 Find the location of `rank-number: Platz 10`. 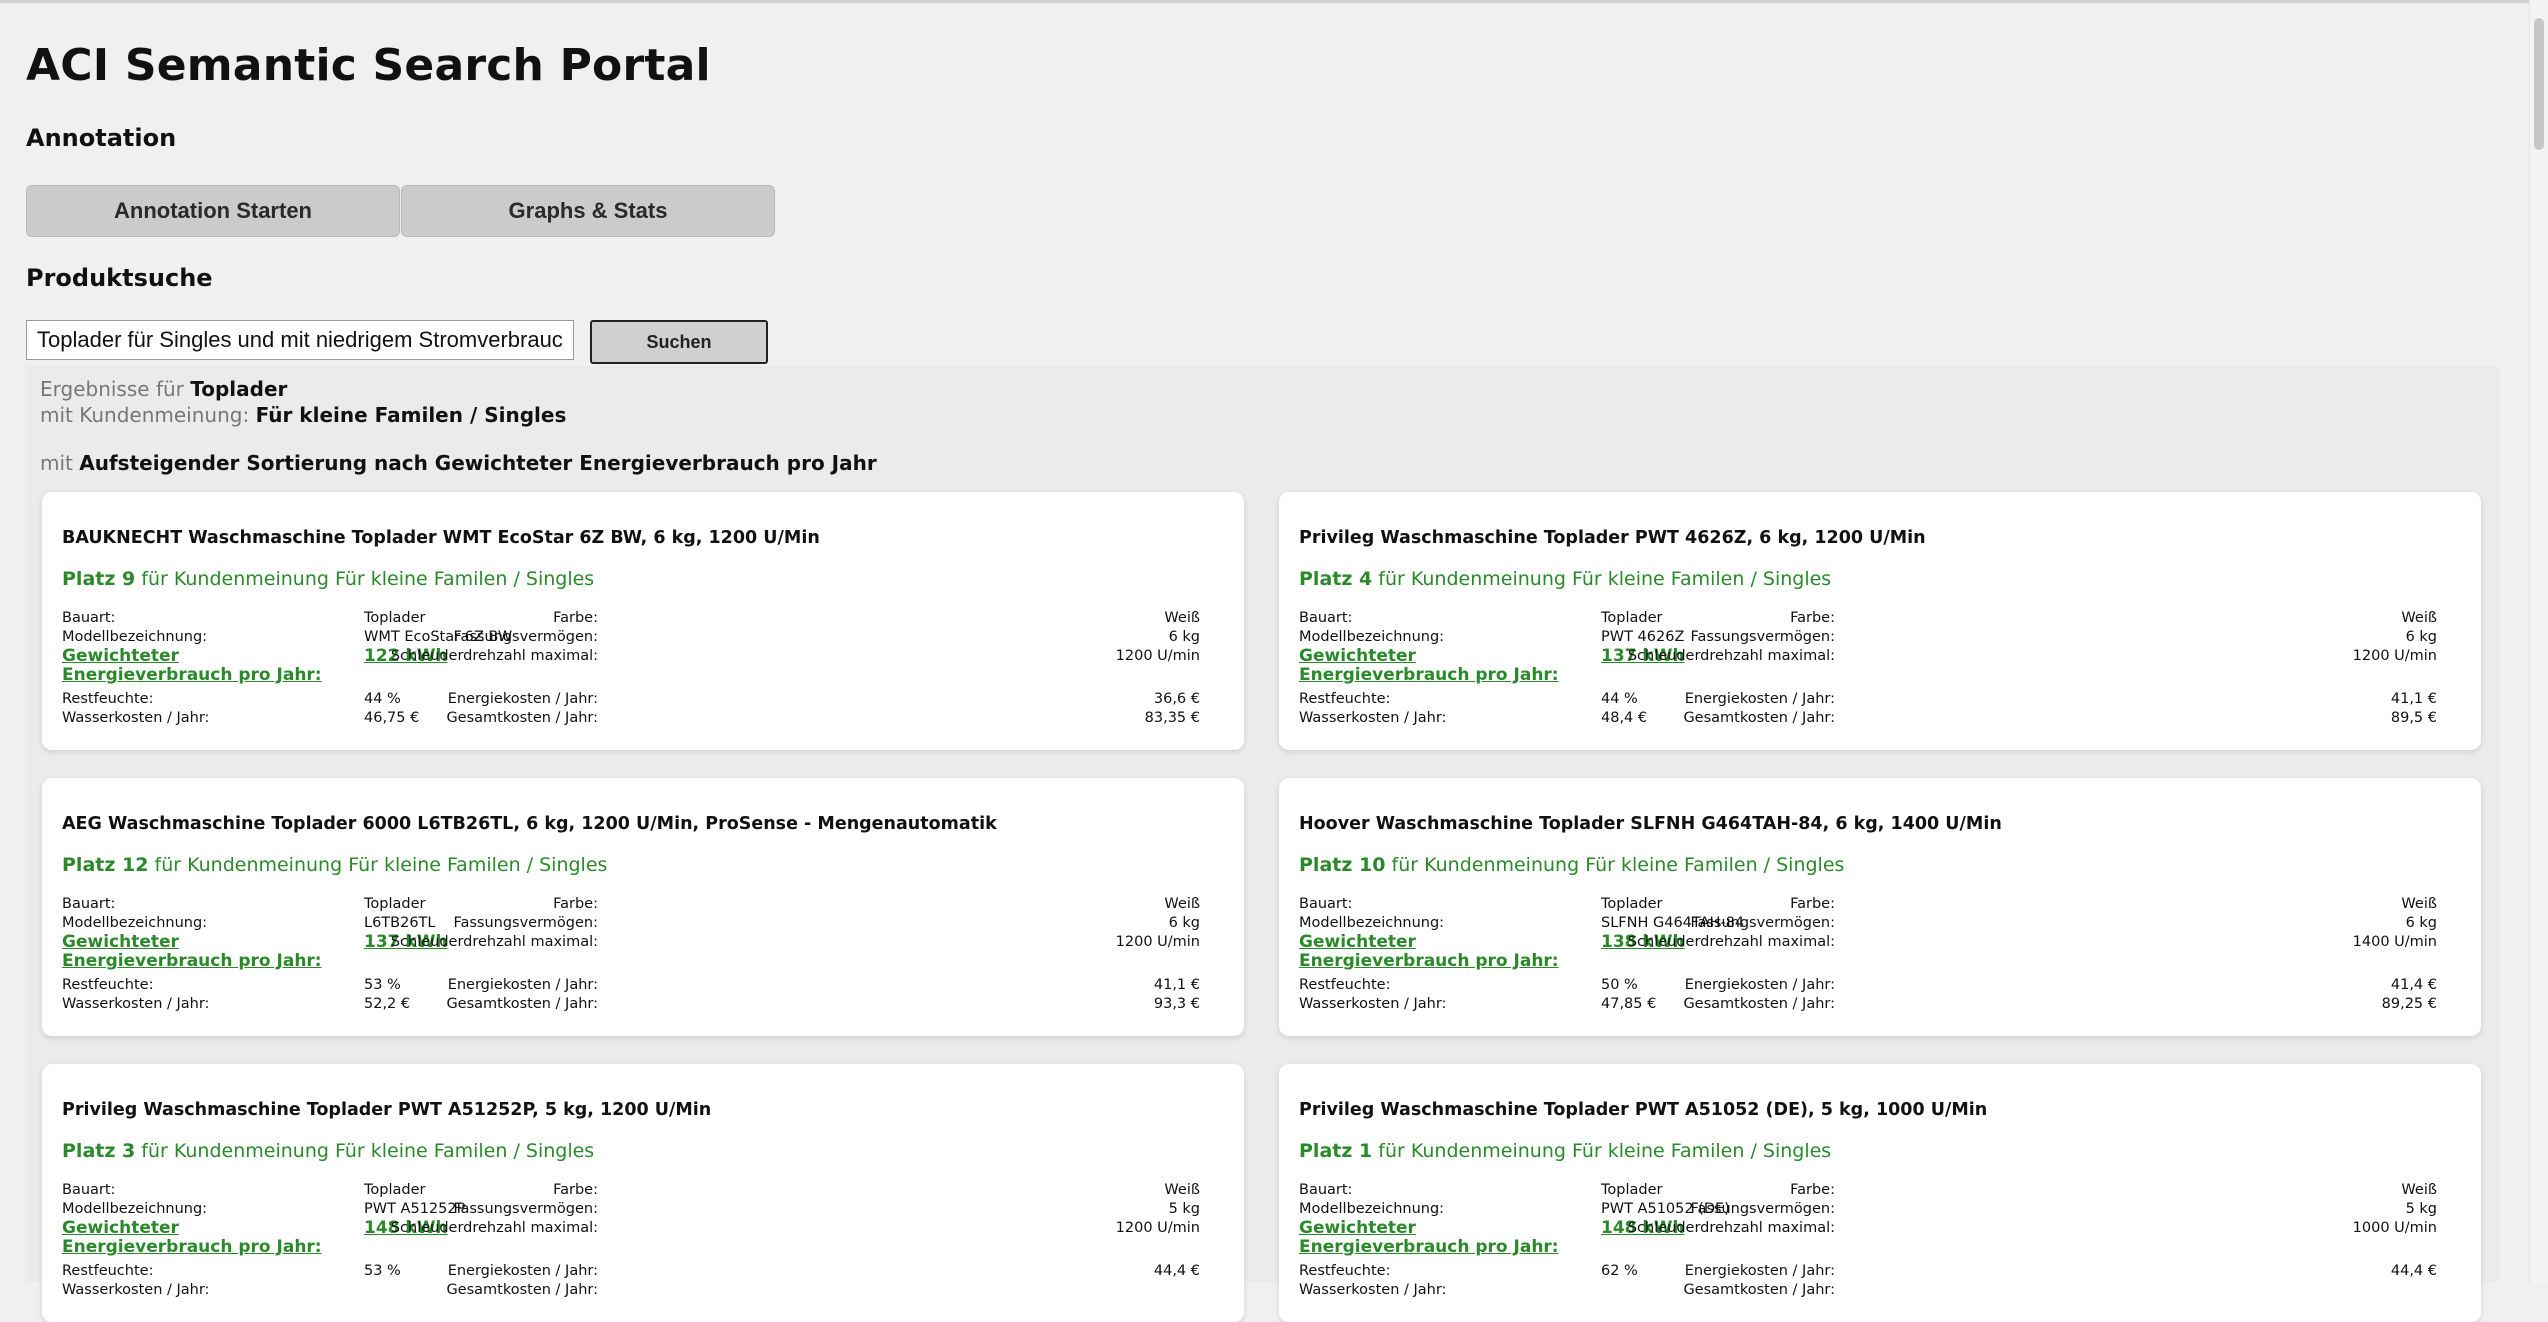

rank-number: Platz 10 is located at coordinates (1342, 865).